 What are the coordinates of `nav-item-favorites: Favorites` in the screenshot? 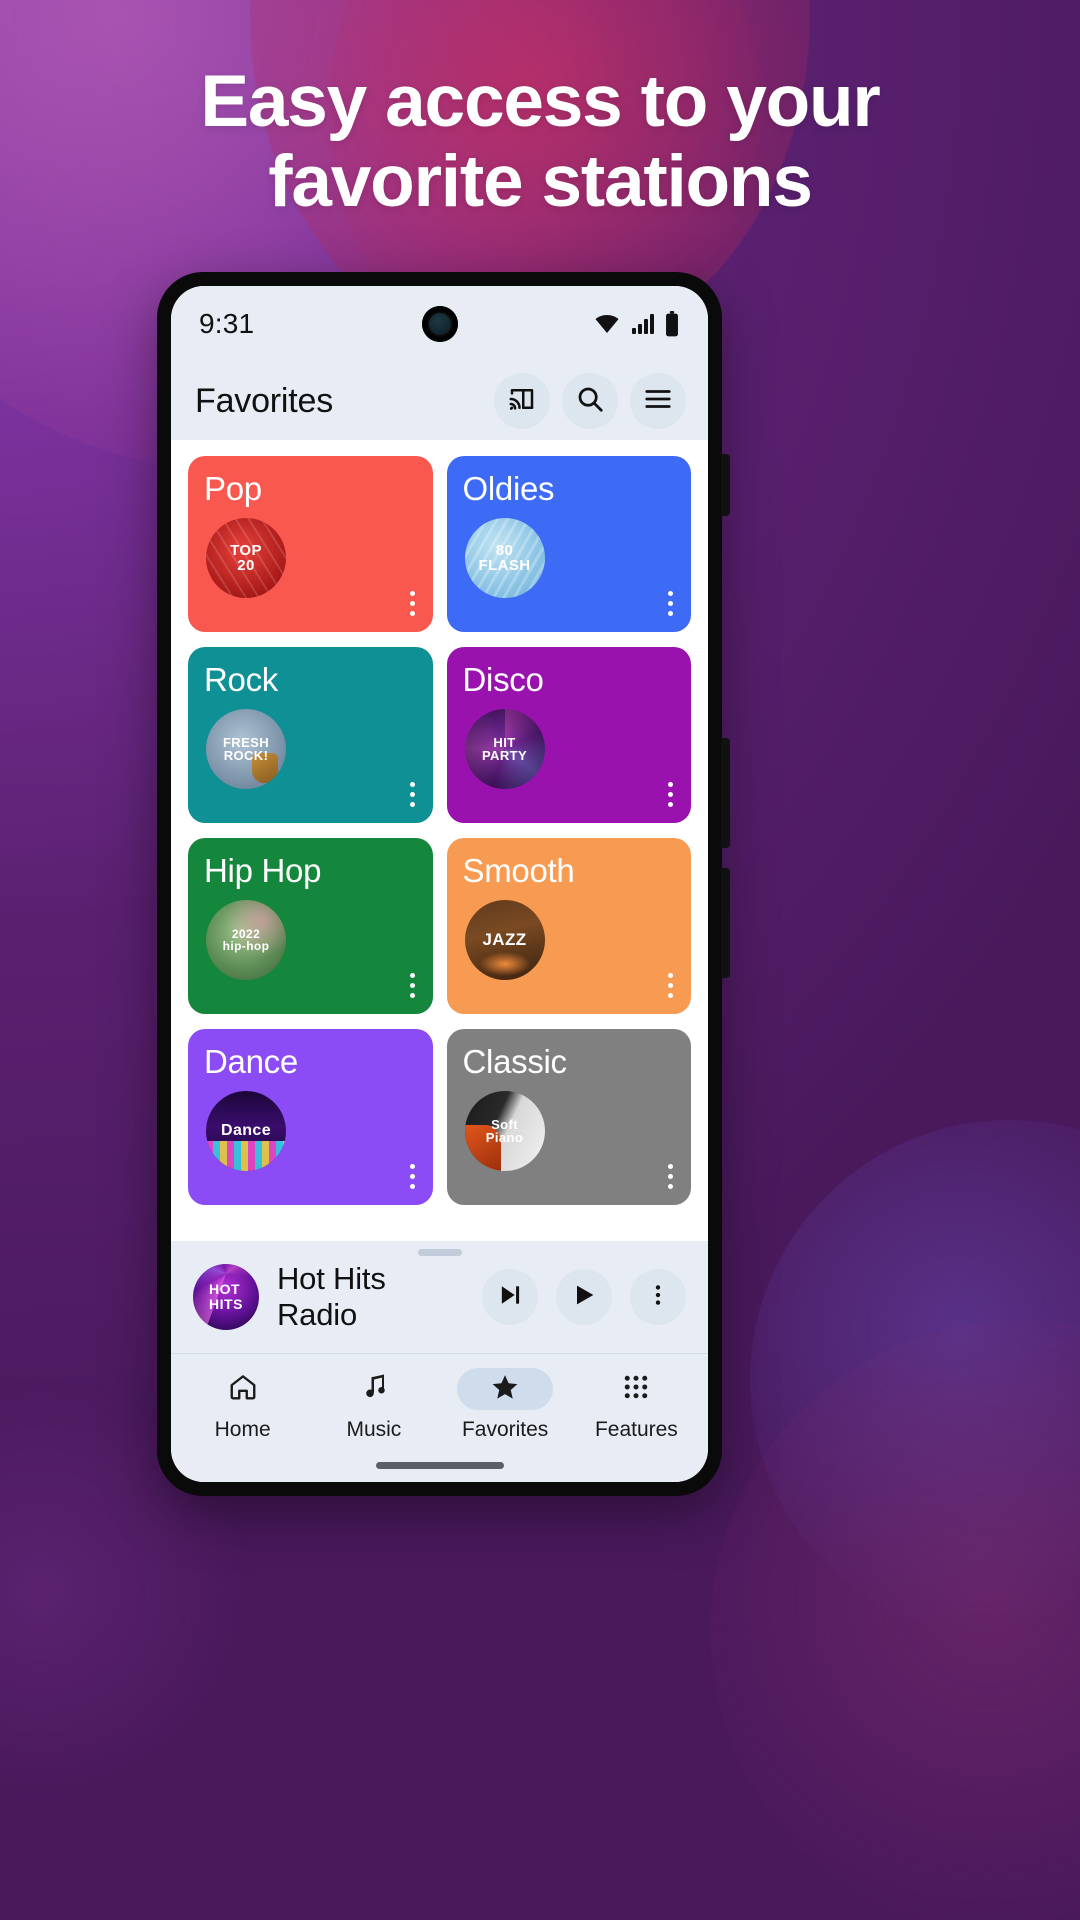 It's located at (505, 1405).